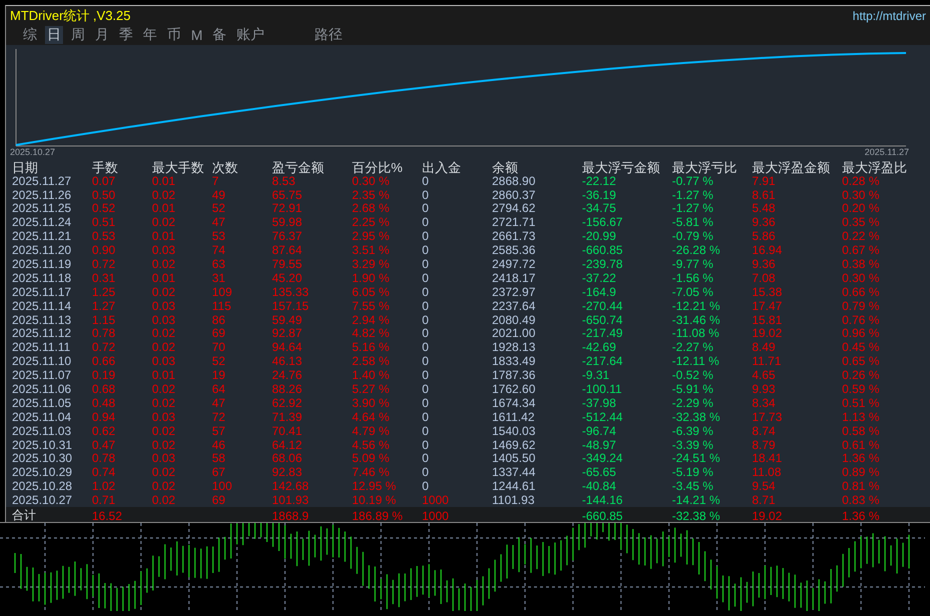 This screenshot has width=930, height=616. I want to click on table-cell-text: 0.28 %, so click(861, 181).